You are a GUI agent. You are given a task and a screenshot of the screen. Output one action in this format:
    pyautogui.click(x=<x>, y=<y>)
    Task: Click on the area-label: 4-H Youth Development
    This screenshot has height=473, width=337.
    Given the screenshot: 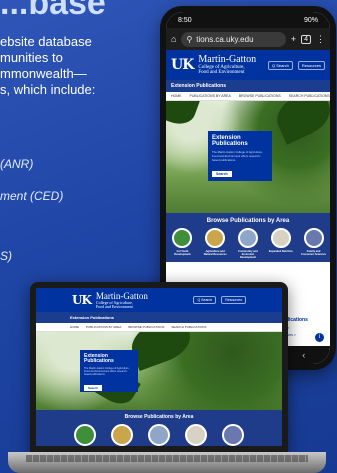 What is the action you would take?
    pyautogui.click(x=182, y=254)
    